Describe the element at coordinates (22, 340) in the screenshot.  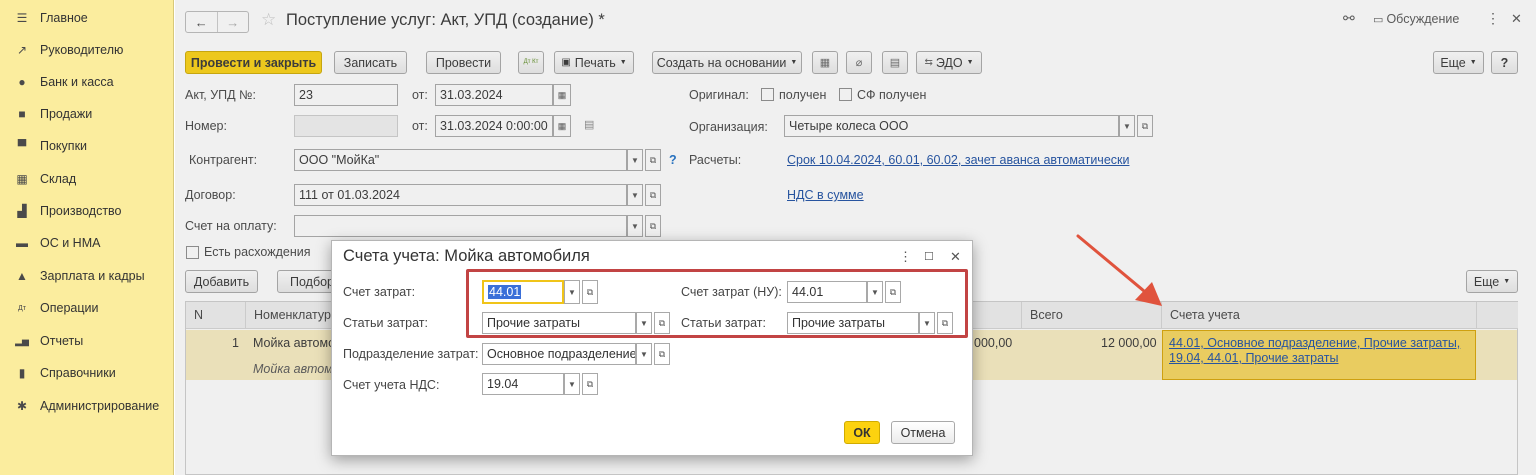
I see `bar-chart-icon: ▂▅` at that location.